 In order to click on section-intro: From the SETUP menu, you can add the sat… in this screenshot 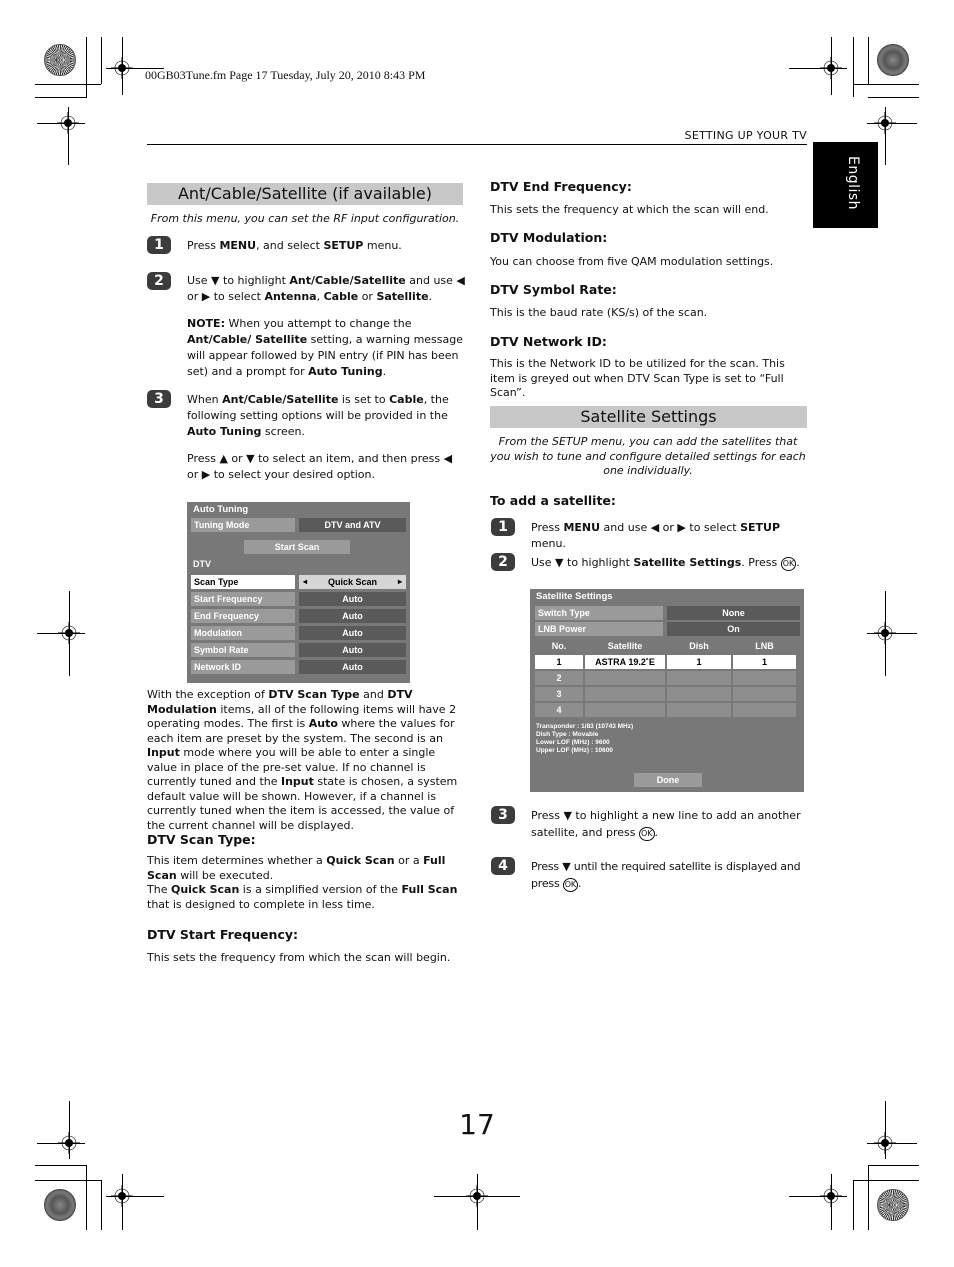, I will do `click(648, 456)`.